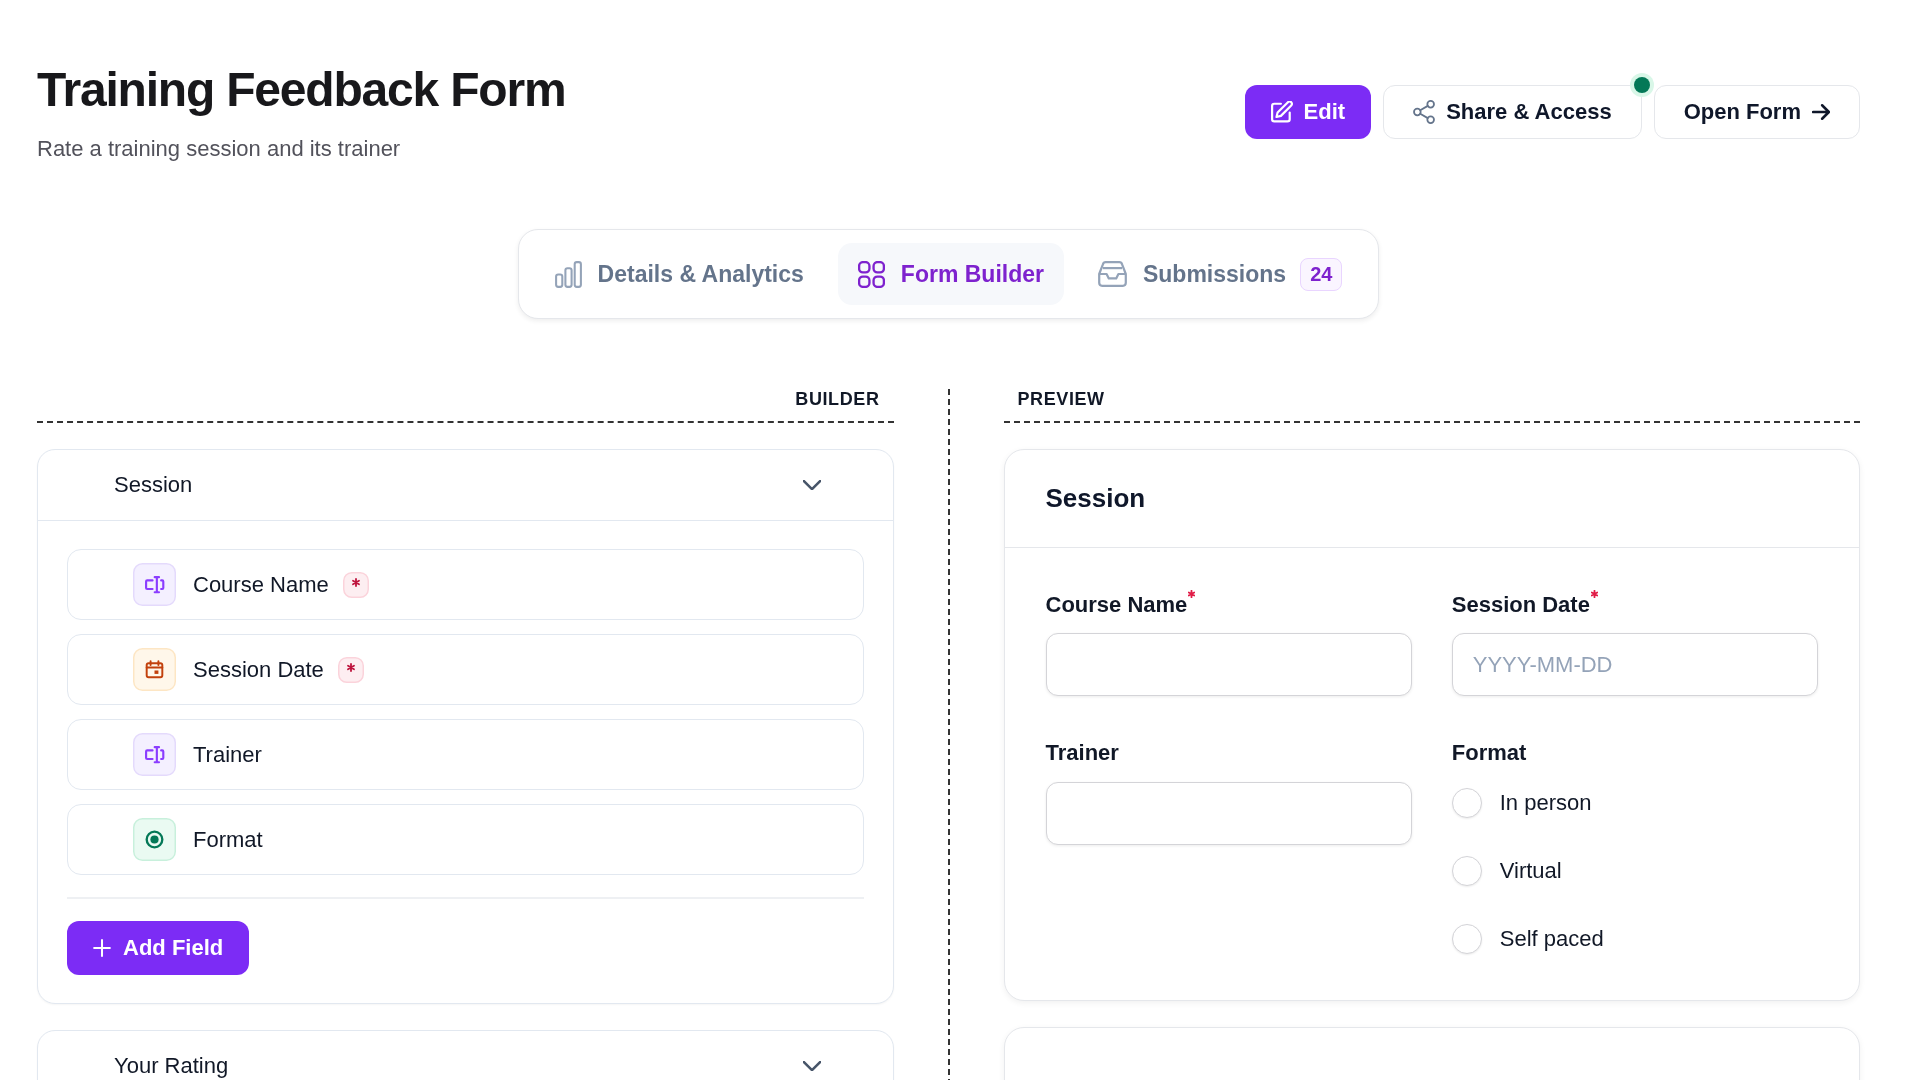 This screenshot has width=1920, height=1080. Describe the element at coordinates (1530, 870) in the screenshot. I see `option-label: Virtual` at that location.